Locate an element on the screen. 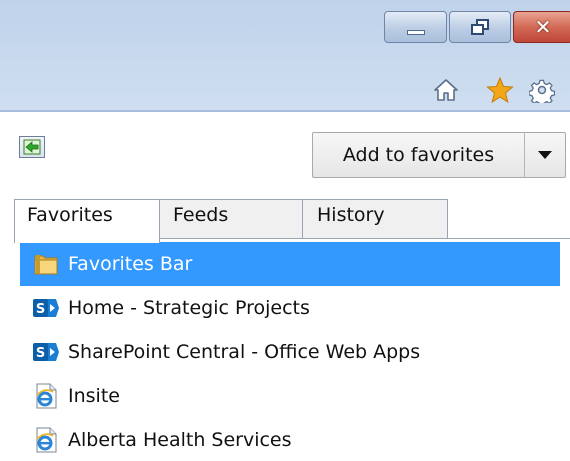 The height and width of the screenshot is (461, 570). close-icon: ✕ is located at coordinates (543, 27).